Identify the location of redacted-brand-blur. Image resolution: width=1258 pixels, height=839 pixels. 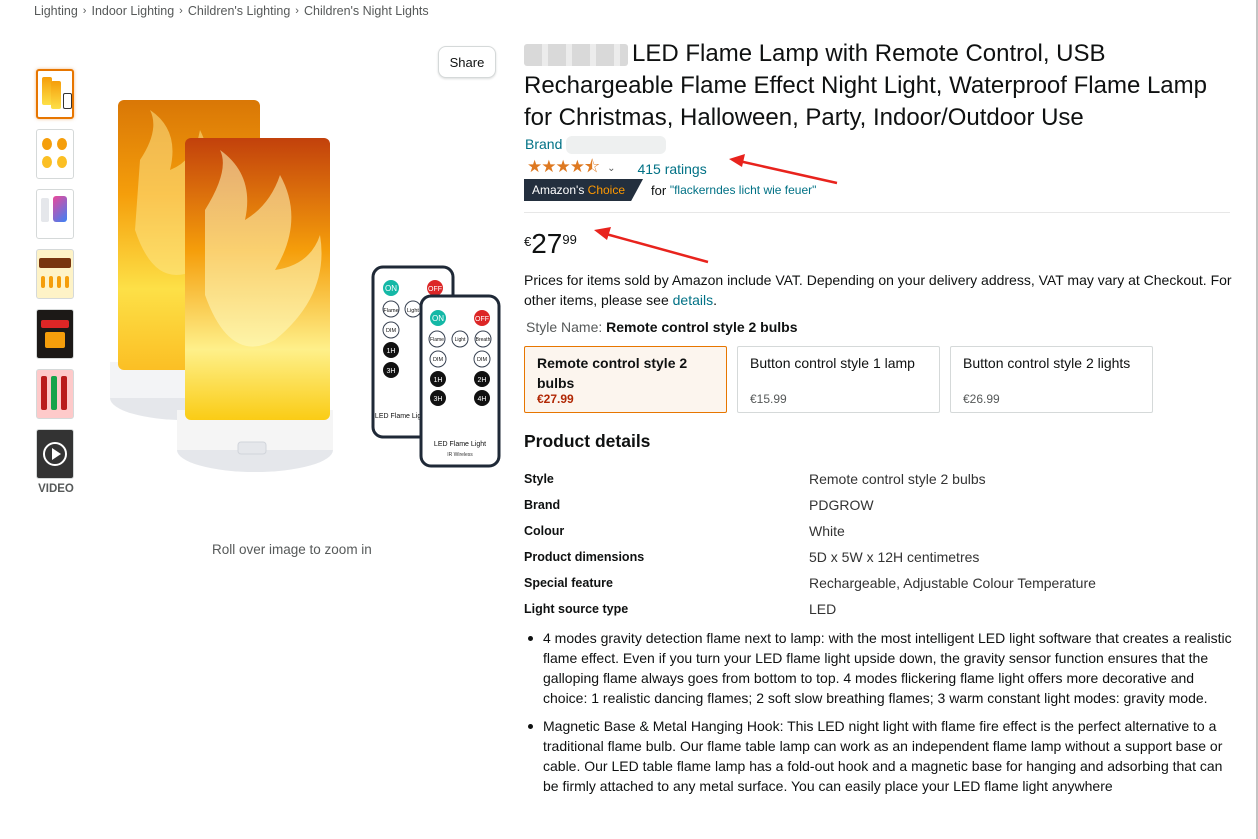
(576, 54).